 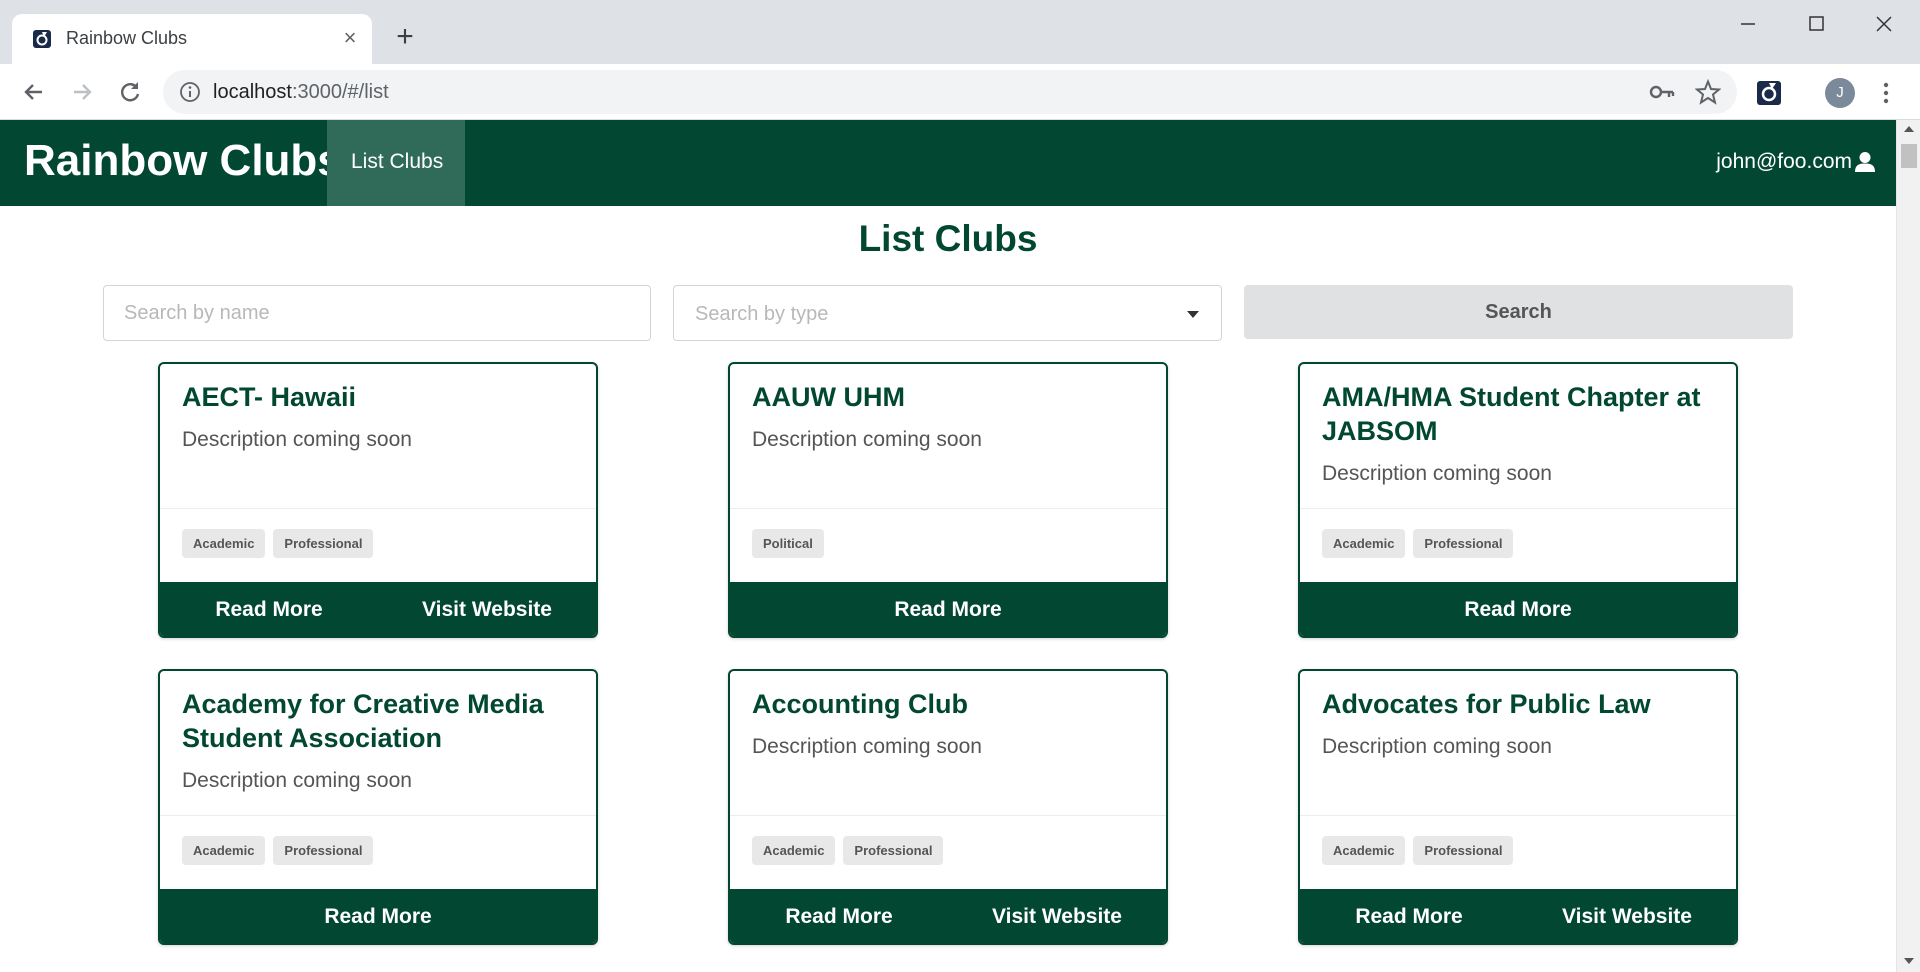 I want to click on site-info-icon, so click(x=190, y=92).